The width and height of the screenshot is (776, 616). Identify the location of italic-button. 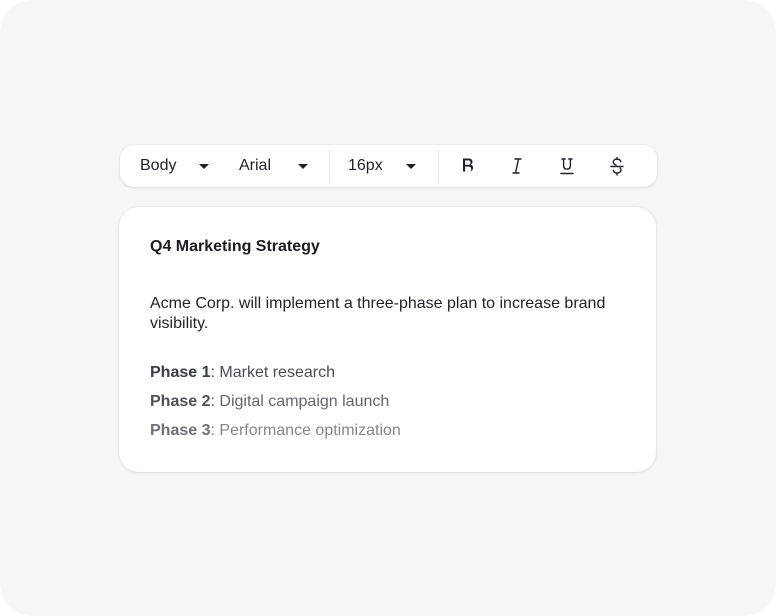
(517, 166).